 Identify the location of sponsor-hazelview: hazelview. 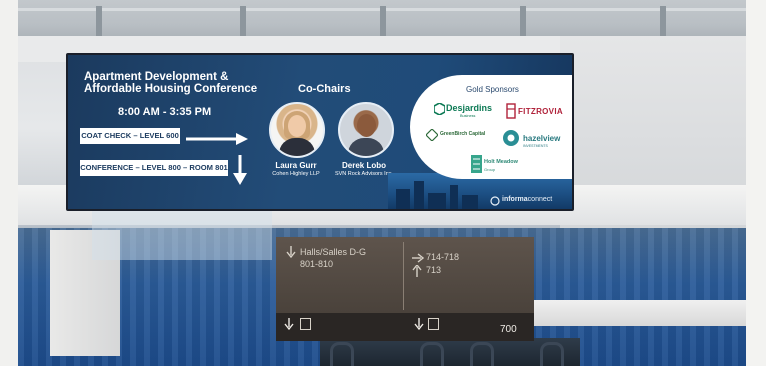
(542, 138).